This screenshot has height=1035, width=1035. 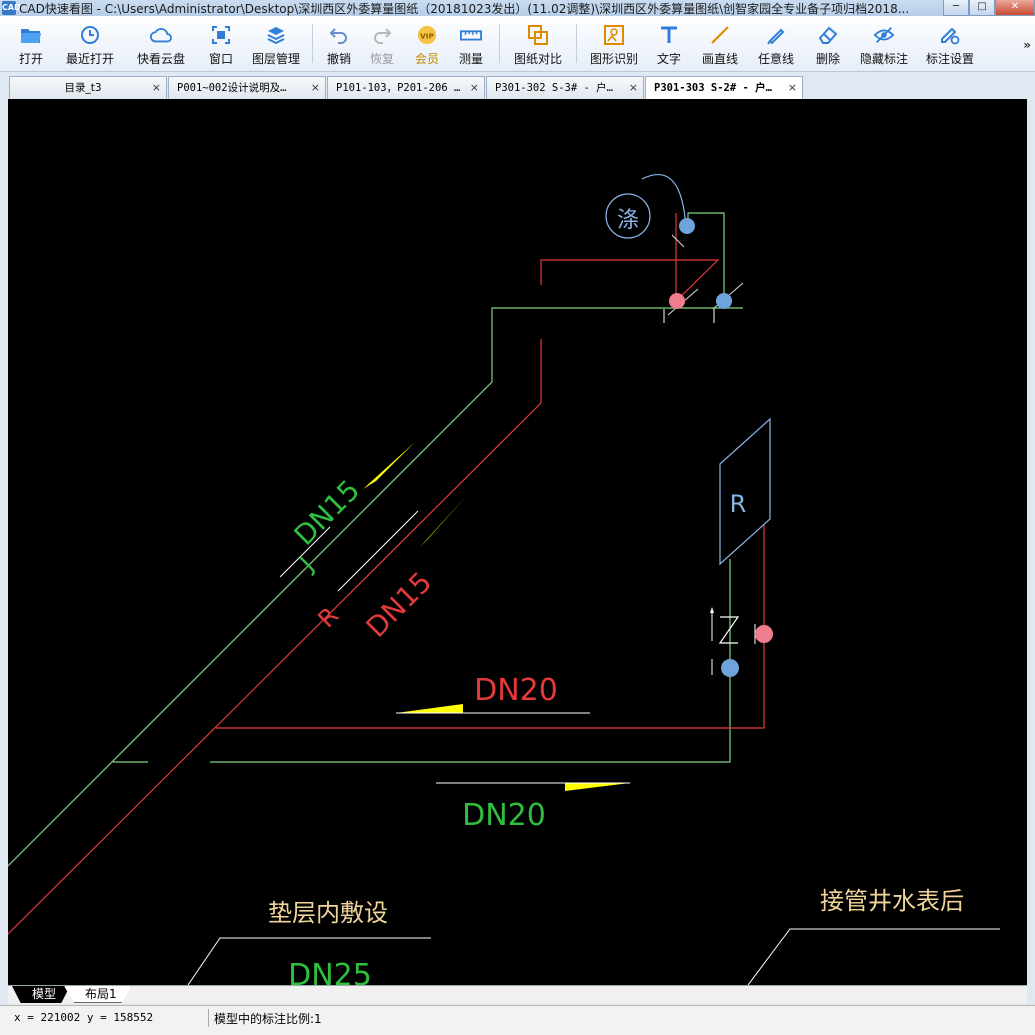 What do you see at coordinates (98, 994) in the screenshot?
I see `tab-layout1: 布局1` at bounding box center [98, 994].